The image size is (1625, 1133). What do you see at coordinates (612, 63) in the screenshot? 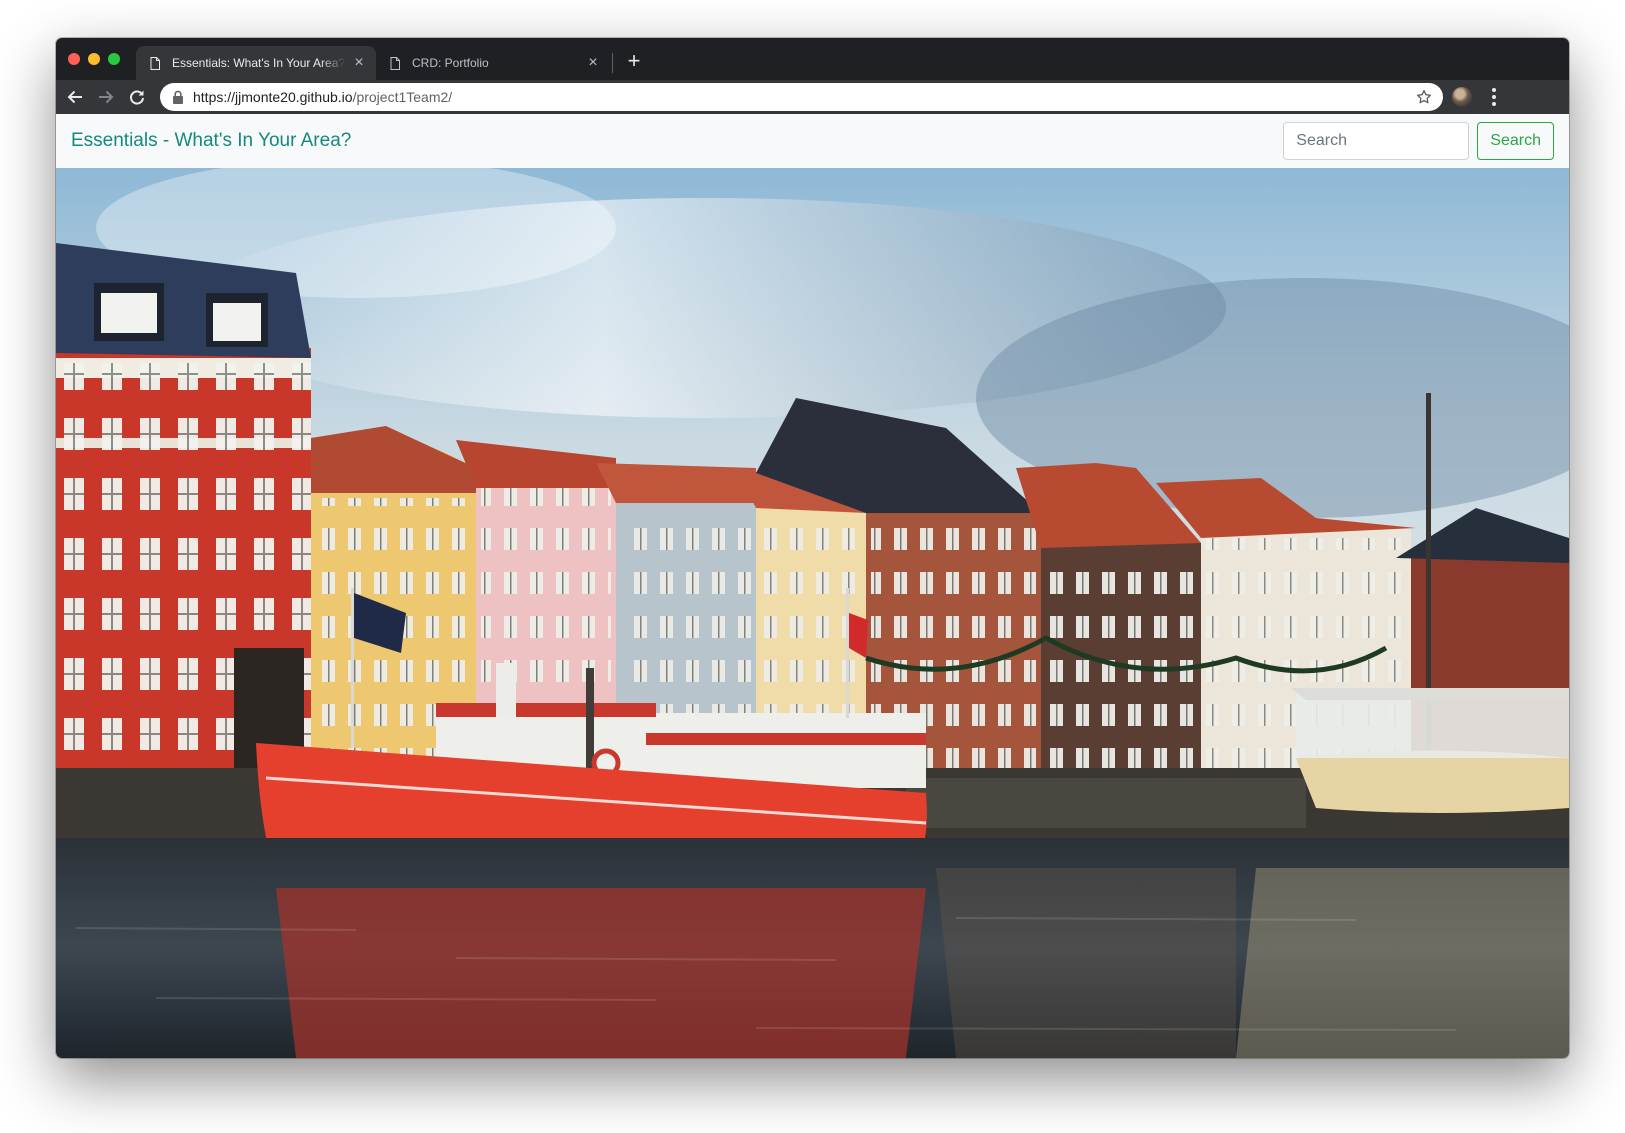
I see `tab-divider` at bounding box center [612, 63].